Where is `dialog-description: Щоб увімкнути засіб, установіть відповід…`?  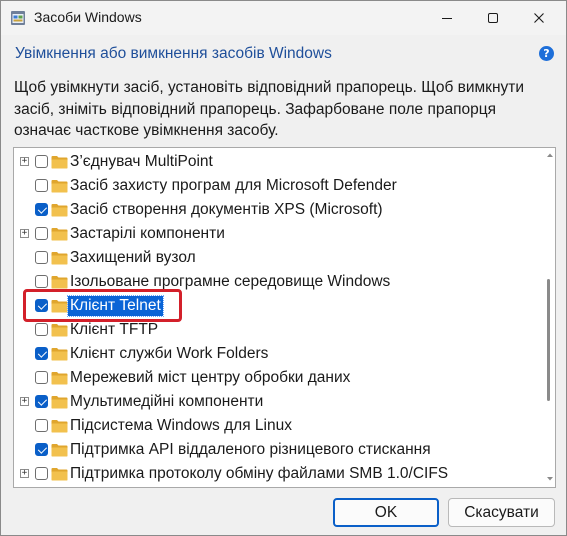
dialog-description: Щоб увімкнути засіб, установіть відповід… is located at coordinates (269, 109).